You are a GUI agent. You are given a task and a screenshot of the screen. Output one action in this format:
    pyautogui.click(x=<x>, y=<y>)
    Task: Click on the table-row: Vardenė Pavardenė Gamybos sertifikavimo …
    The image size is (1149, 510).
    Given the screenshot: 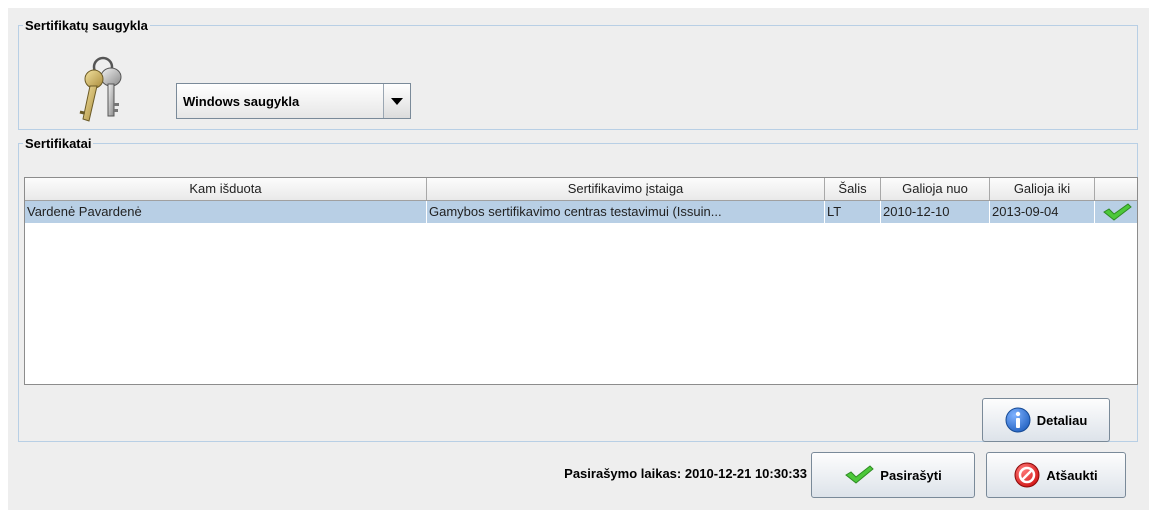 What is the action you would take?
    pyautogui.click(x=581, y=212)
    